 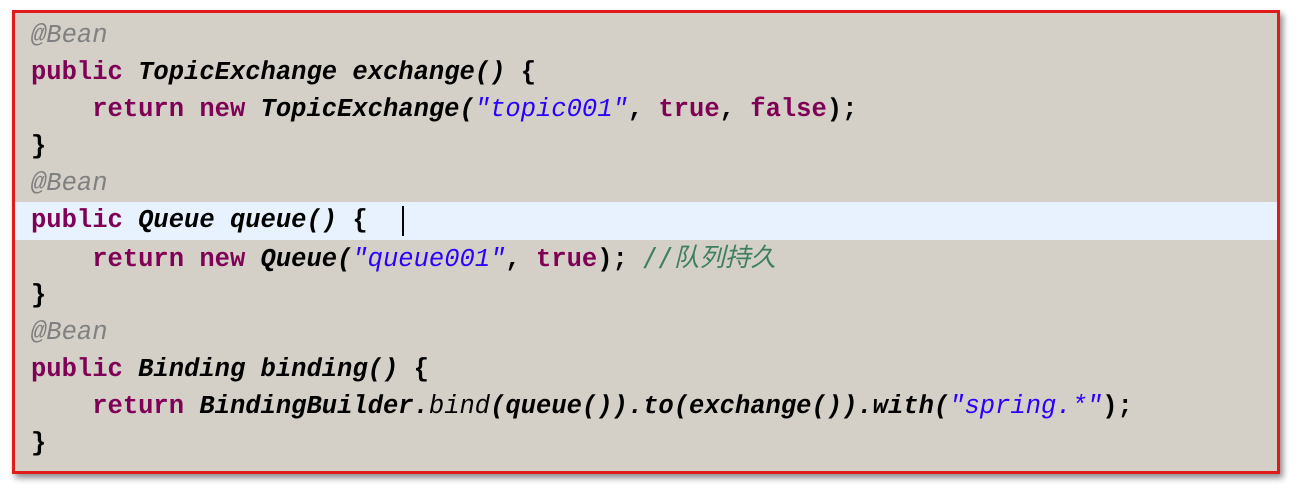 I want to click on code-token-type: Binding, so click(x=199, y=369).